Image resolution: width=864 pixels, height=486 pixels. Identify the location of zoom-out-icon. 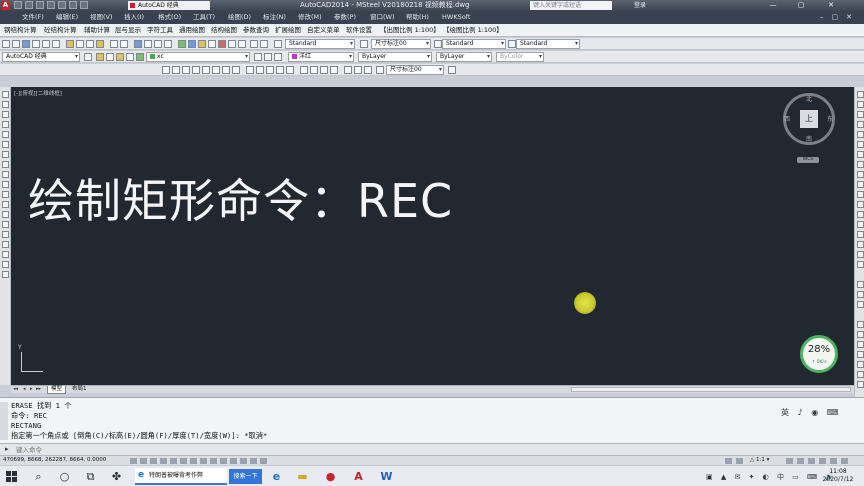
(860, 304).